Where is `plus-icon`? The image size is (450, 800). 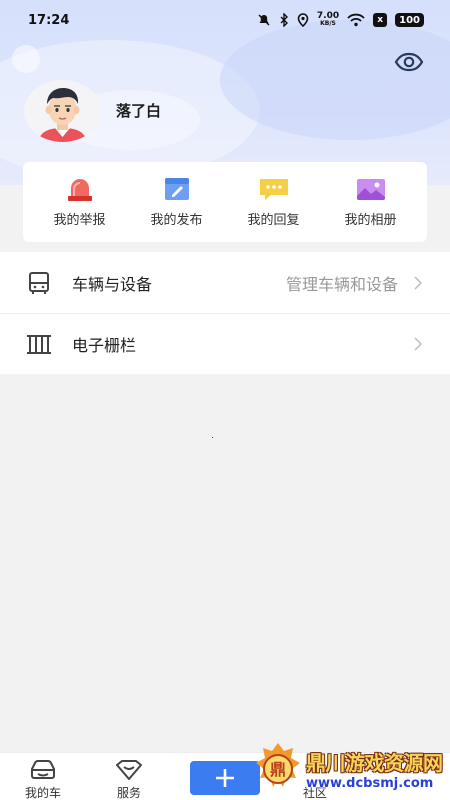
plus-icon is located at coordinates (225, 778).